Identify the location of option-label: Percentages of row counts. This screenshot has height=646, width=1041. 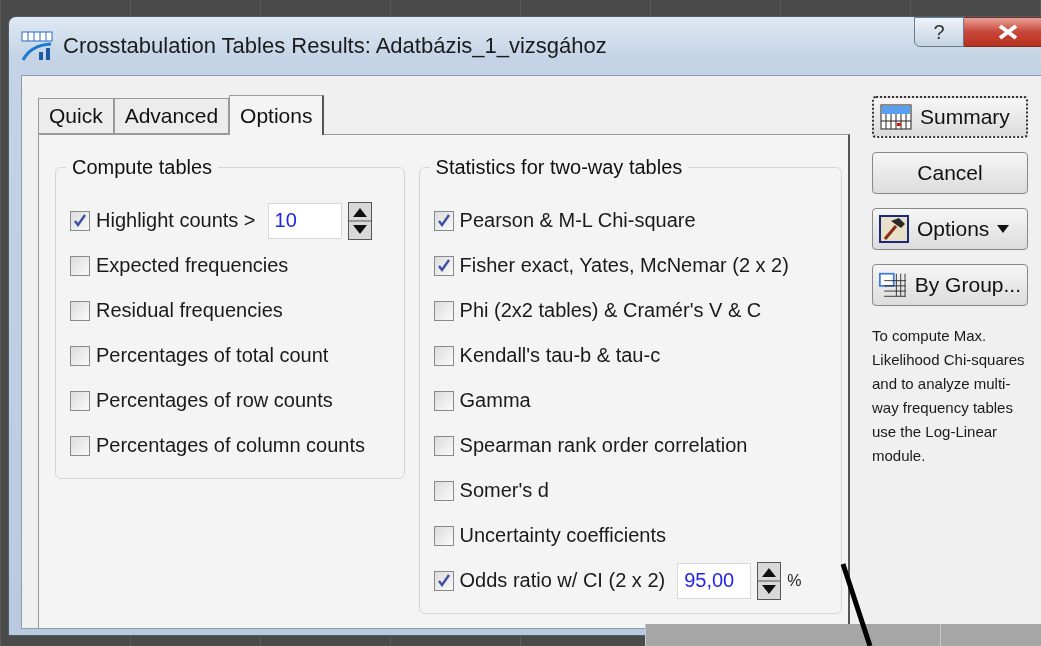
(214, 400).